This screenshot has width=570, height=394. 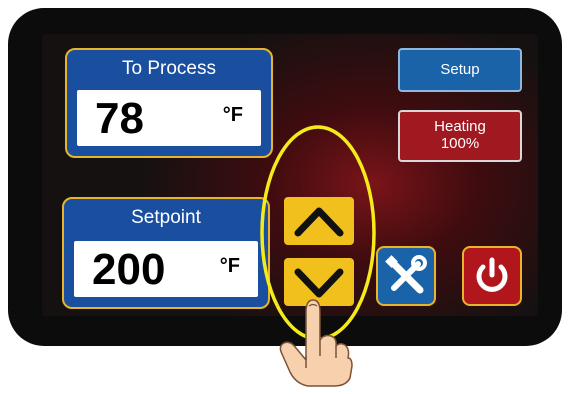 What do you see at coordinates (316, 343) in the screenshot?
I see `pointing-hand-icon` at bounding box center [316, 343].